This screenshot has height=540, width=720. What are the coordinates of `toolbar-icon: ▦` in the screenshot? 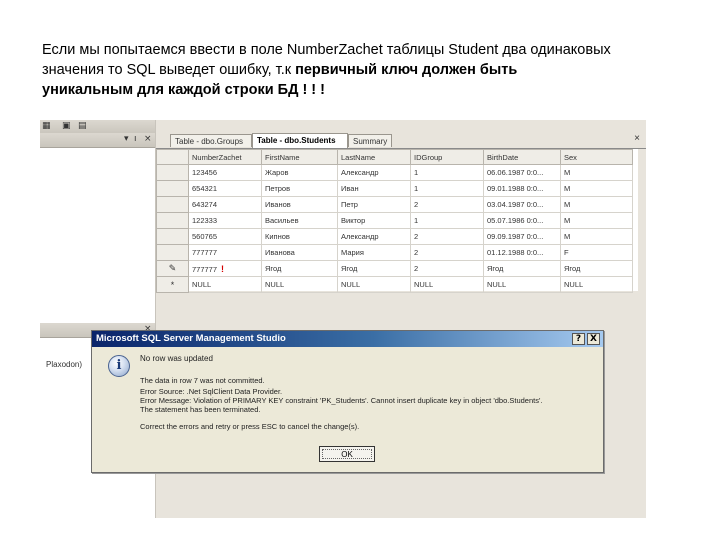 It's located at (46, 126).